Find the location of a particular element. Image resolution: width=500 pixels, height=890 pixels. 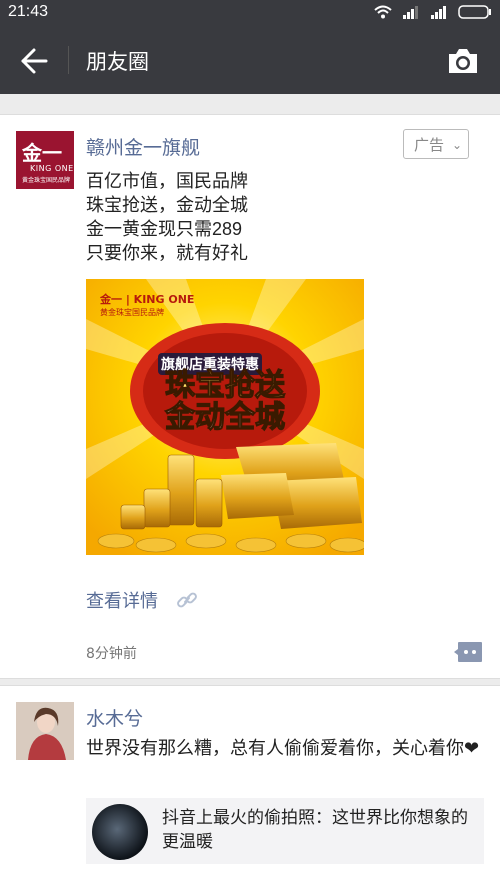

post-author: 水木兮 is located at coordinates (114, 717).